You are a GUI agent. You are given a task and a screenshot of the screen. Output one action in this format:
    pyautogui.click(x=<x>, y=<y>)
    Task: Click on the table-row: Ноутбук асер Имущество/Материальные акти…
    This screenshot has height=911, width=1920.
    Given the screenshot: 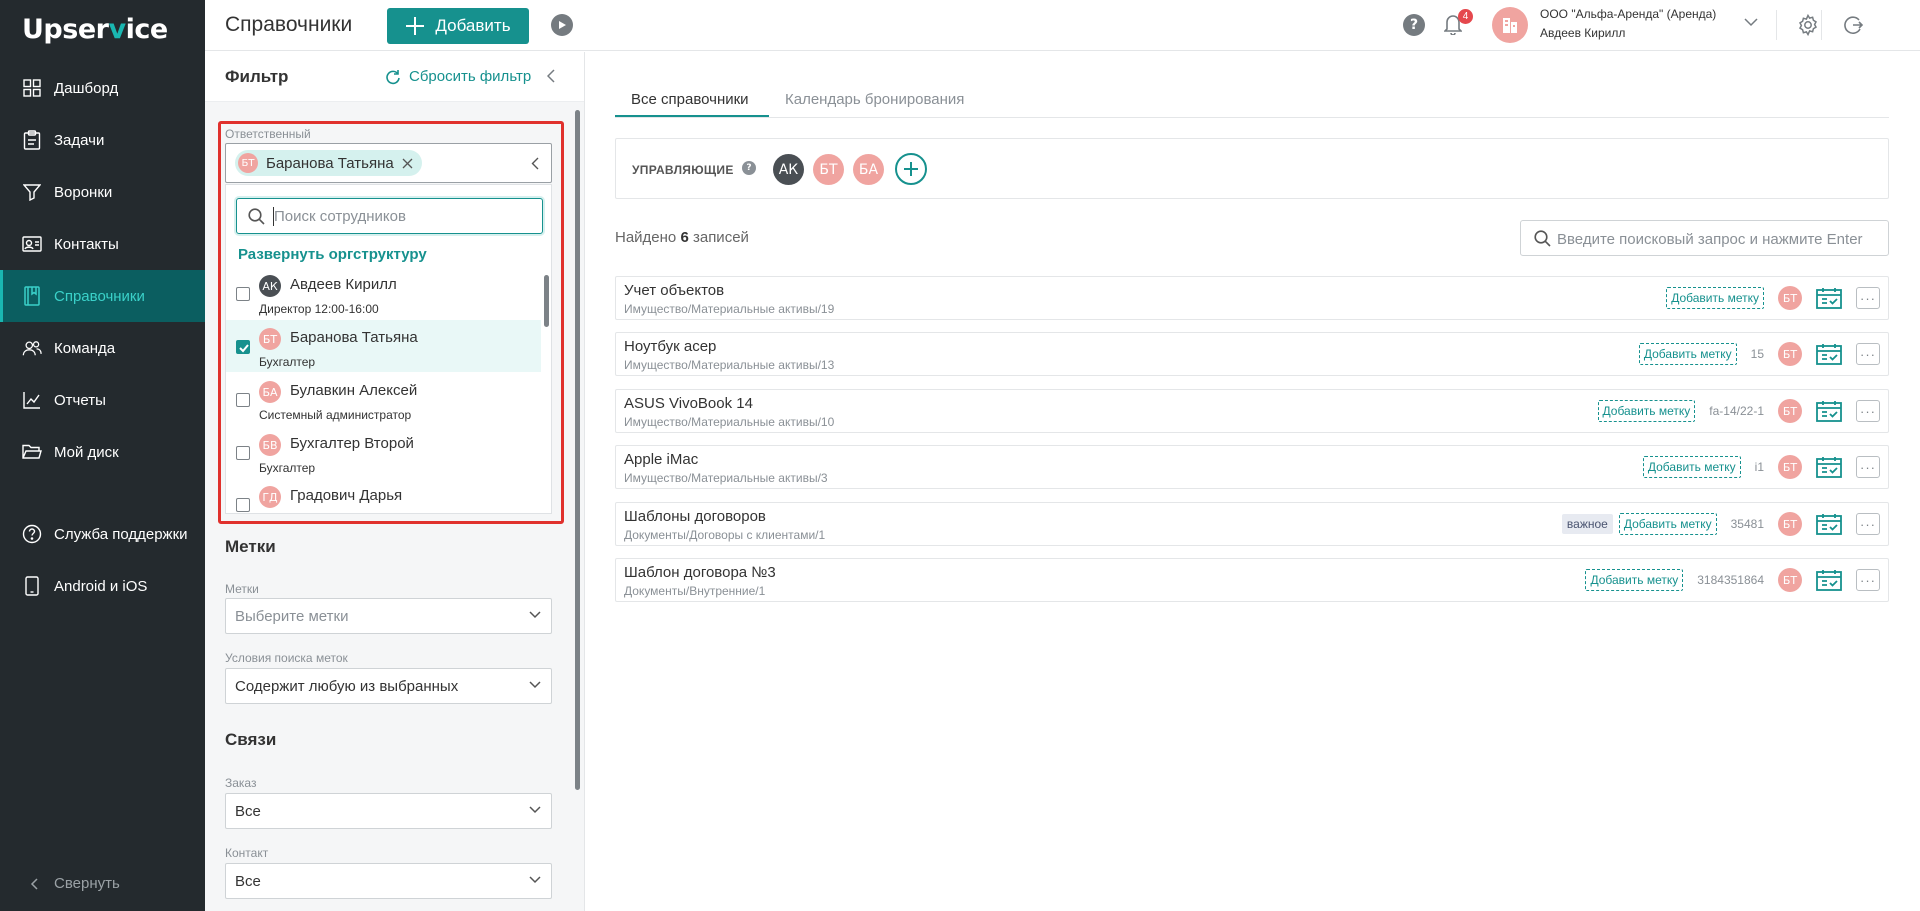 What is the action you would take?
    pyautogui.click(x=1252, y=354)
    